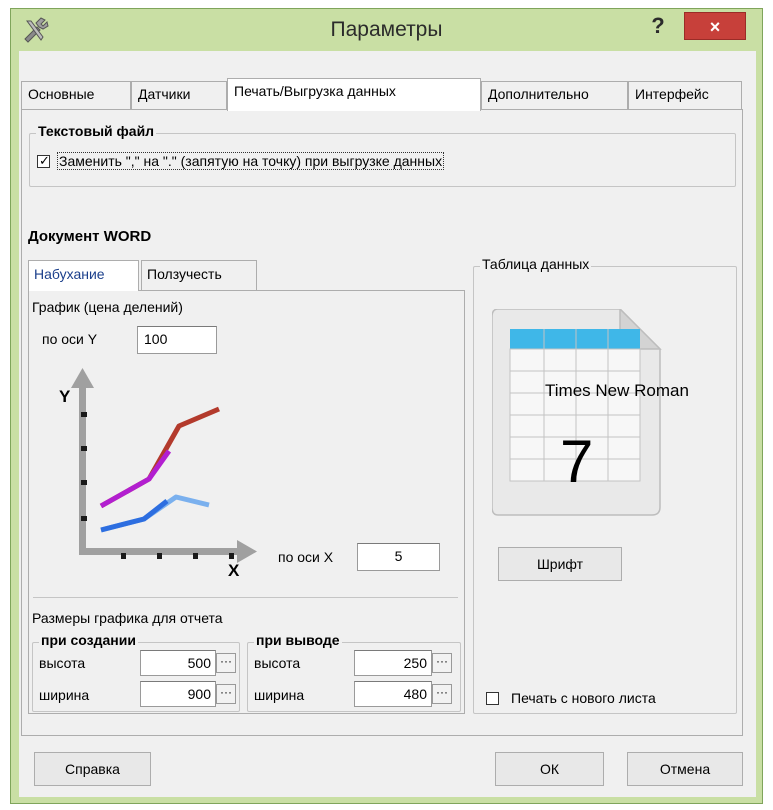 This screenshot has width=773, height=810. Describe the element at coordinates (64, 695) in the screenshot. I see `create-width-label: ширина` at that location.